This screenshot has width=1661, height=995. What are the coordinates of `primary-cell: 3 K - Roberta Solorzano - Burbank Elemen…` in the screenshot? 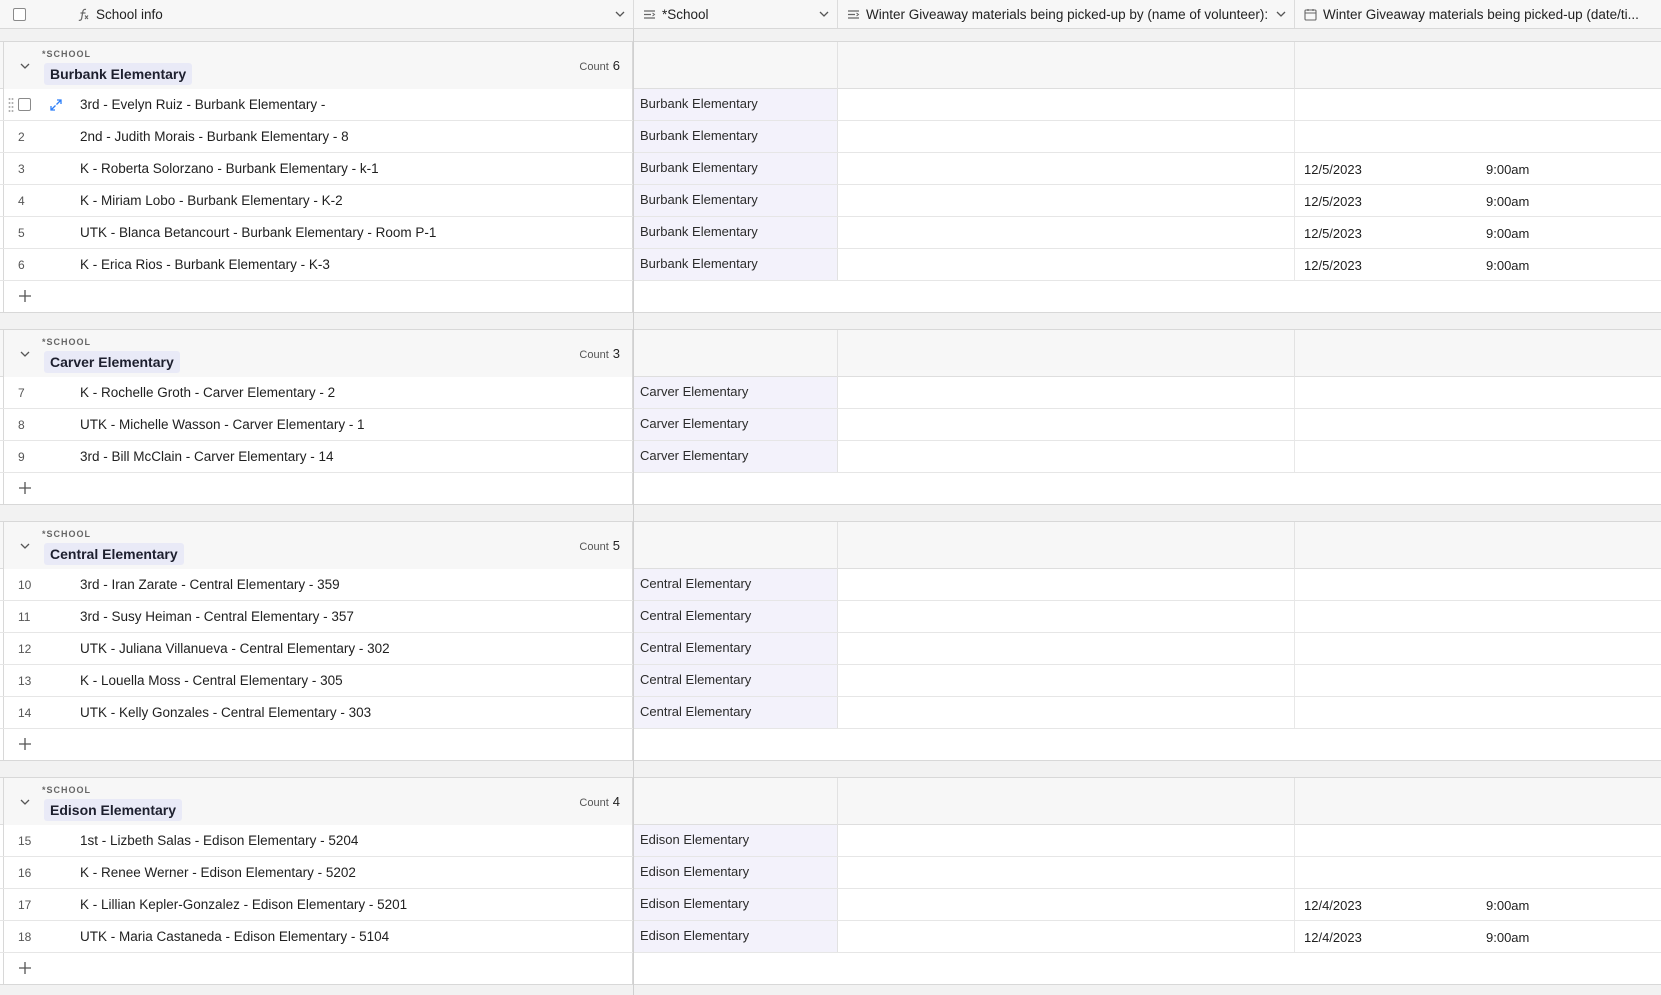 It's located at (318, 168).